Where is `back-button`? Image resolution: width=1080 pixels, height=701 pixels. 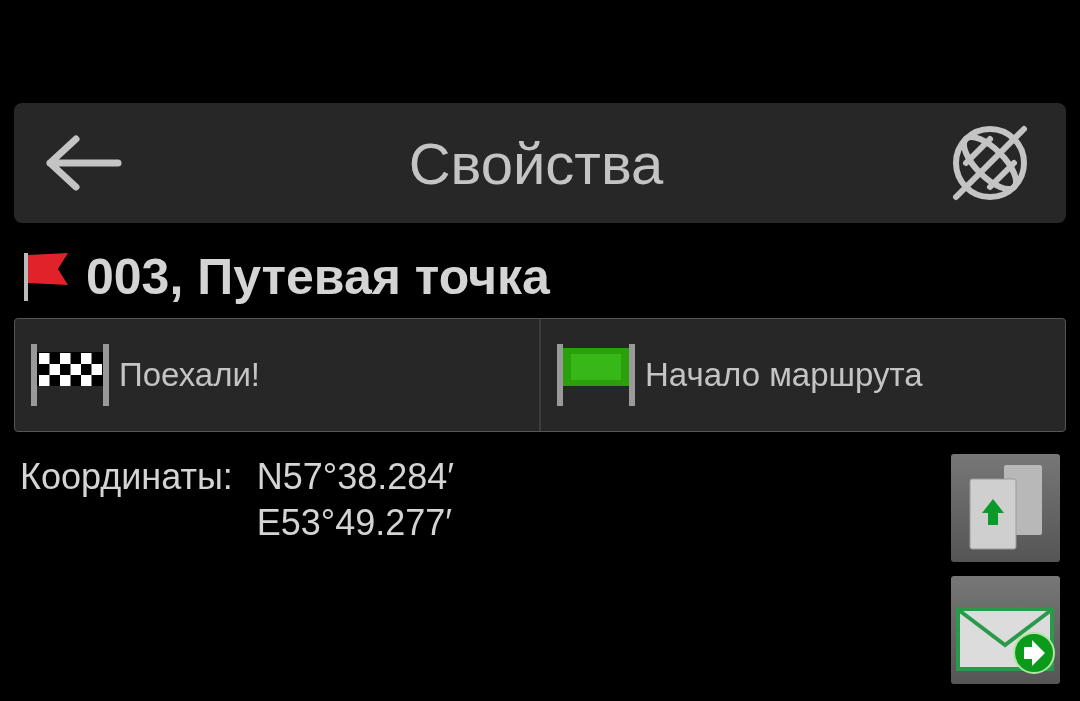 back-button is located at coordinates (83, 163).